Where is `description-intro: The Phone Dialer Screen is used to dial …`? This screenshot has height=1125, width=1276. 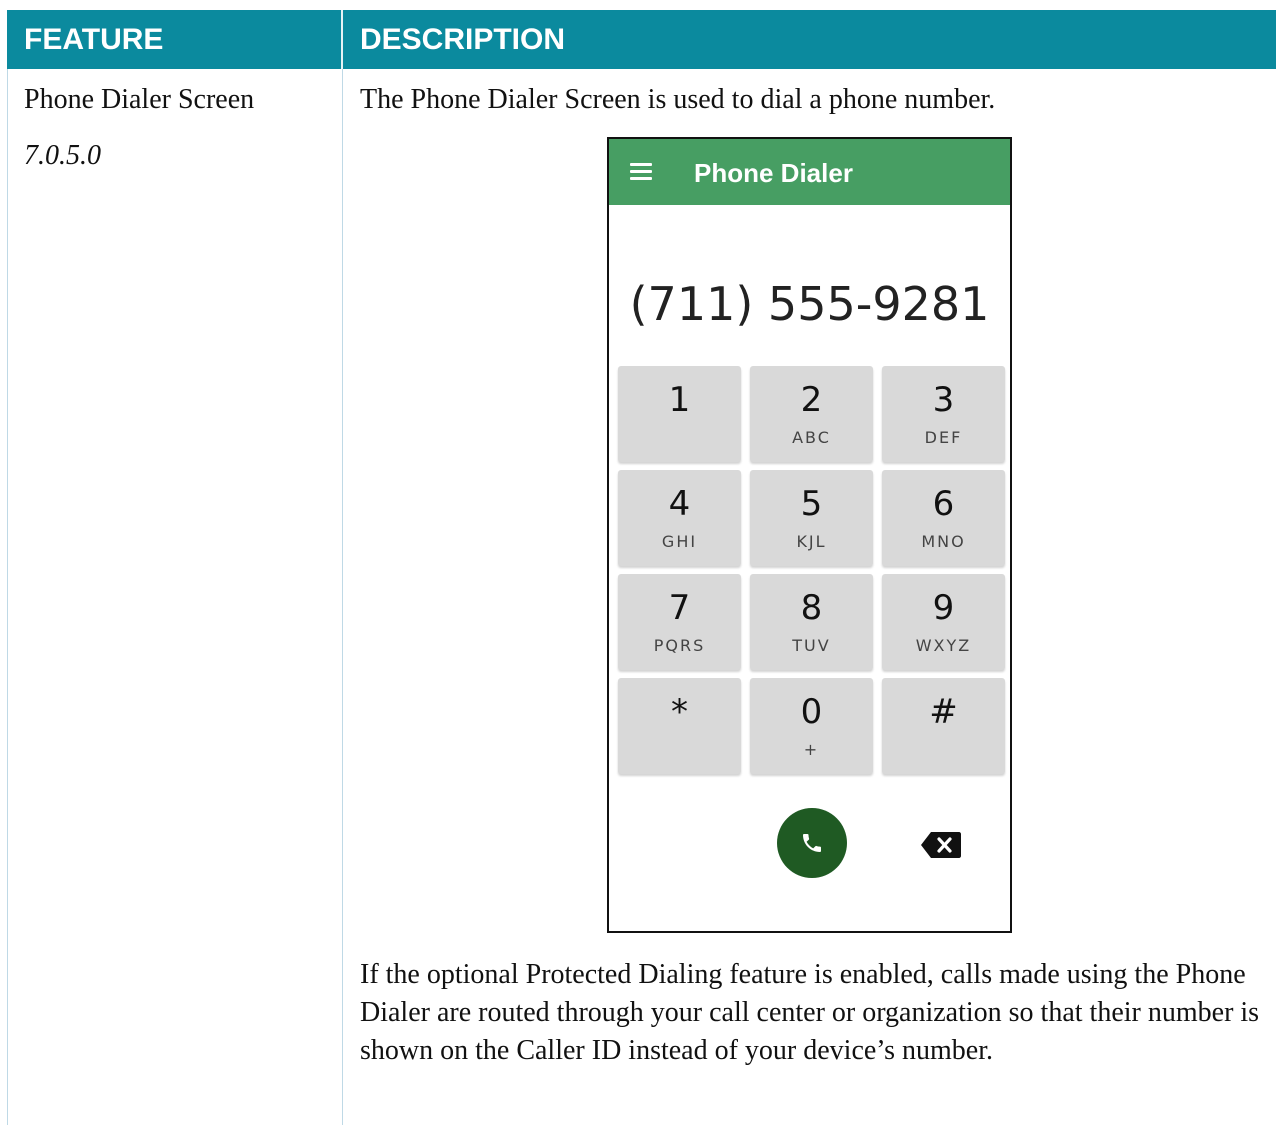 description-intro: The Phone Dialer Screen is used to dial … is located at coordinates (678, 99).